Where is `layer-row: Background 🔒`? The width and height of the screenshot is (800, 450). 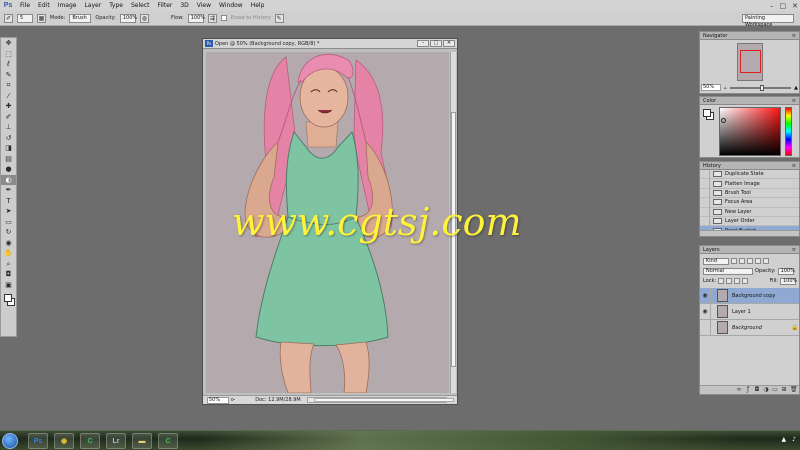
layer-row: Background 🔒 is located at coordinates (749, 327).